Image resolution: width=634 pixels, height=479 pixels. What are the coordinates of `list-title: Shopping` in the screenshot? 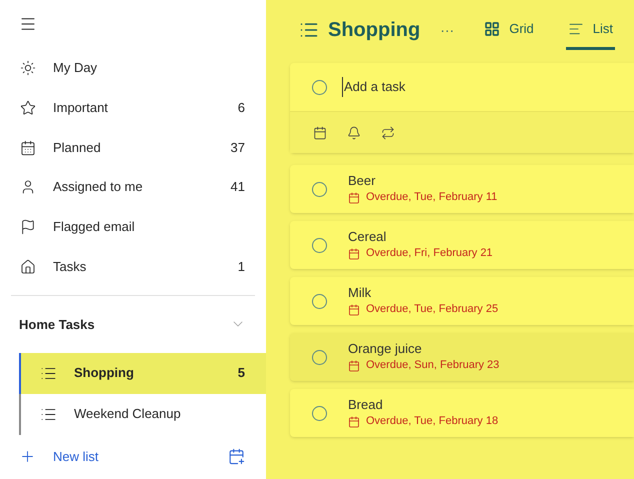 It's located at (374, 30).